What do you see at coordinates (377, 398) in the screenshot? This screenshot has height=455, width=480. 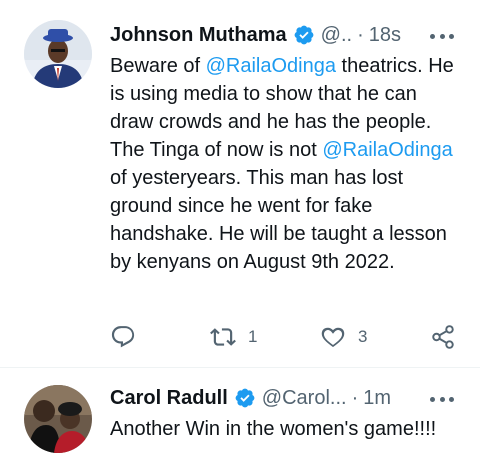 I see `timestamp: 1m` at bounding box center [377, 398].